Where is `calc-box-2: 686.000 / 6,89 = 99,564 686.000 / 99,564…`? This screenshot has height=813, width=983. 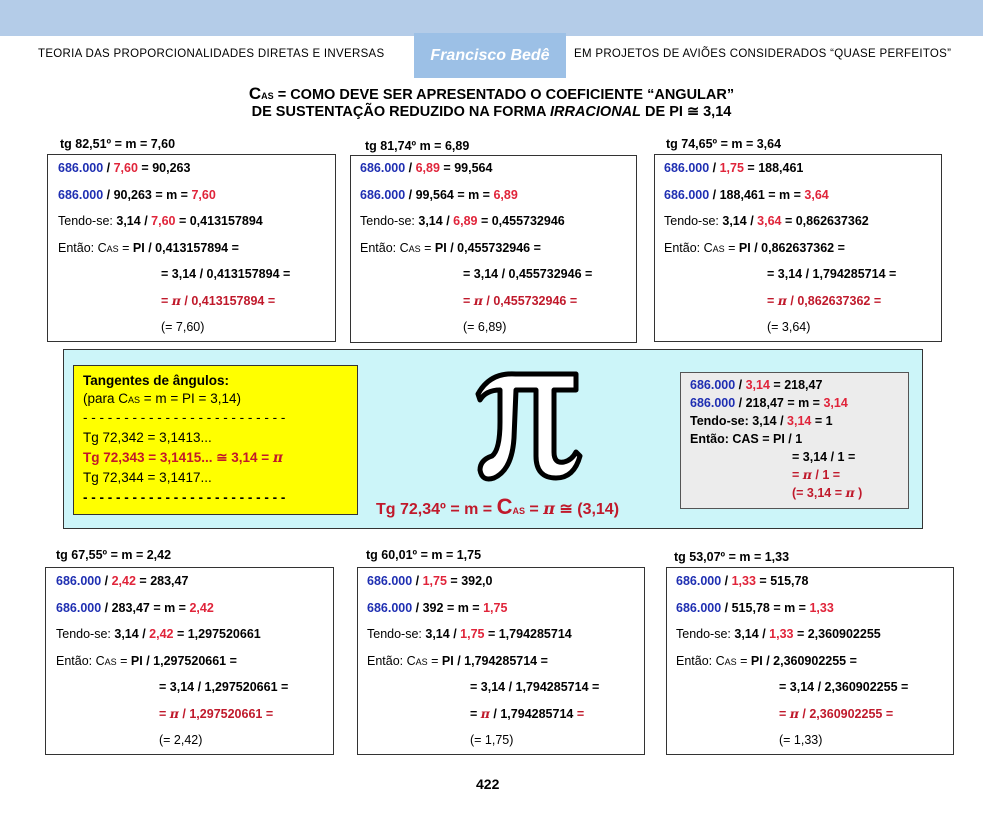
calc-box-2: 686.000 / 6,89 = 99,564 686.000 / 99,564… is located at coordinates (493, 249).